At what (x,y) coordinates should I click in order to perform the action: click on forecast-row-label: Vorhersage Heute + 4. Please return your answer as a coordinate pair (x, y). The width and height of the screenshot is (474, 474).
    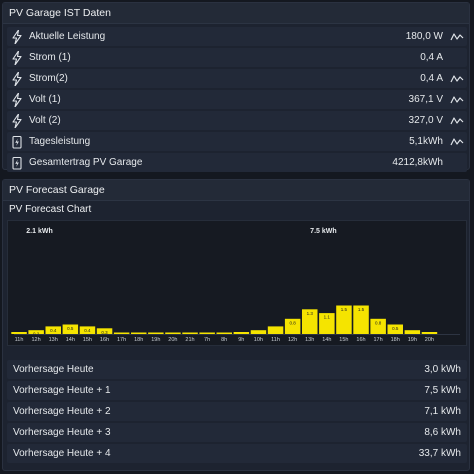
    Looking at the image, I should click on (62, 453).